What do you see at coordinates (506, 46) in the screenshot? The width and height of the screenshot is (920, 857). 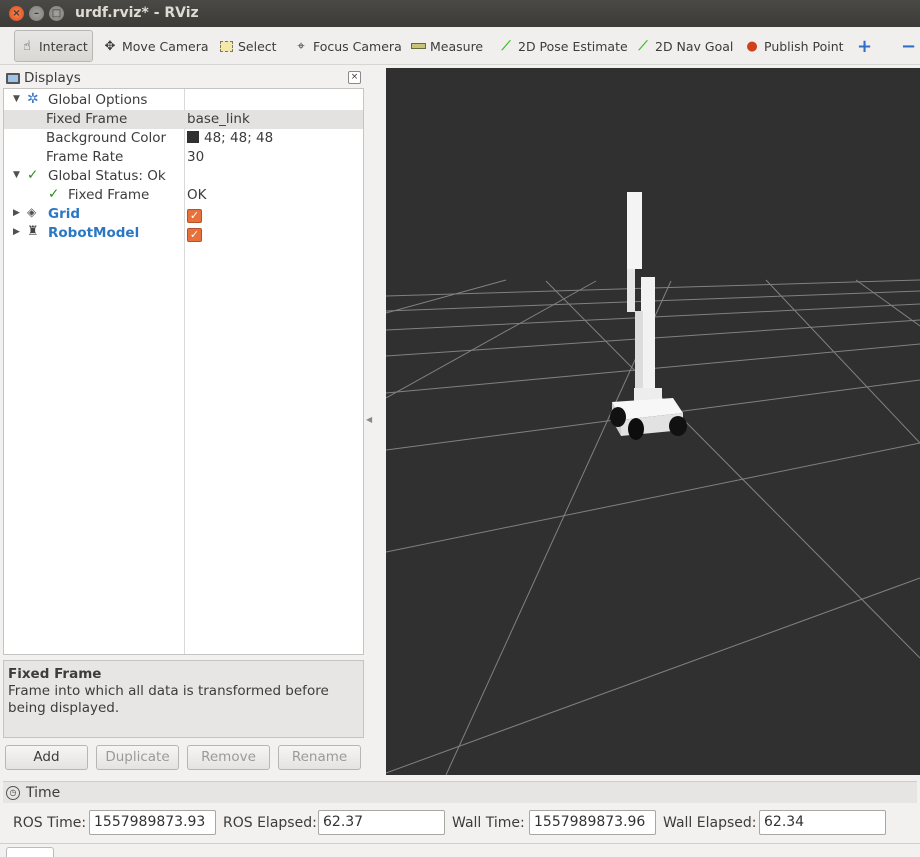 I see `pose-estimate-icon: ⟋` at bounding box center [506, 46].